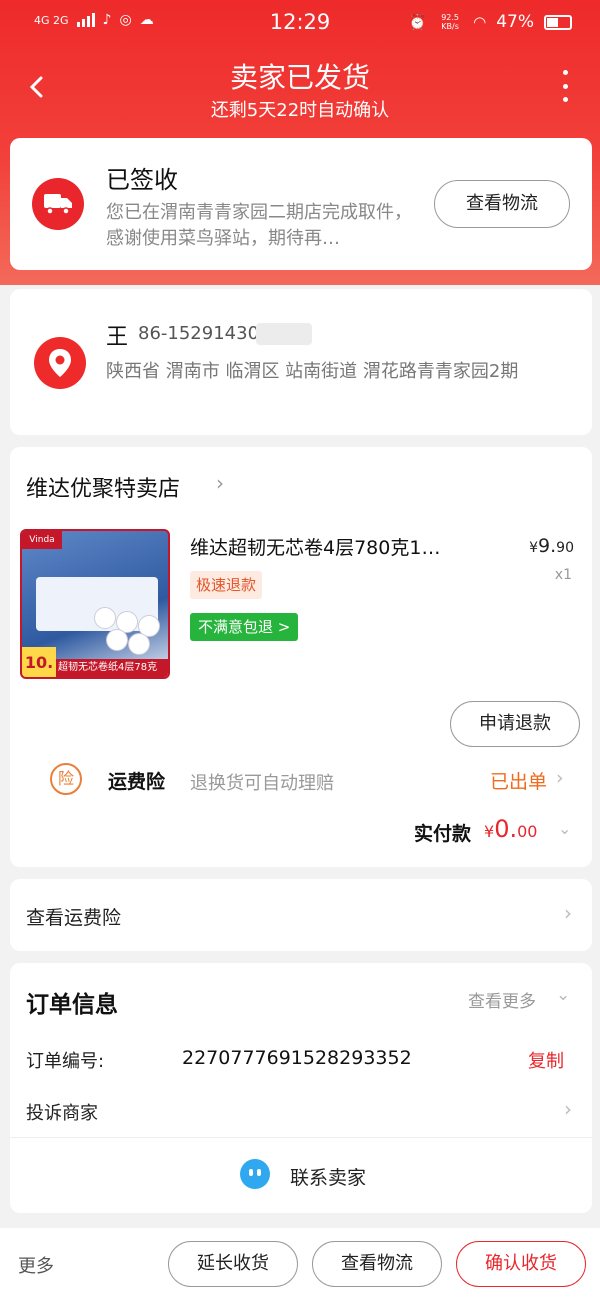 The width and height of the screenshot is (600, 1300). What do you see at coordinates (328, 1178) in the screenshot?
I see `contact-seller-label: 联系卖家` at bounding box center [328, 1178].